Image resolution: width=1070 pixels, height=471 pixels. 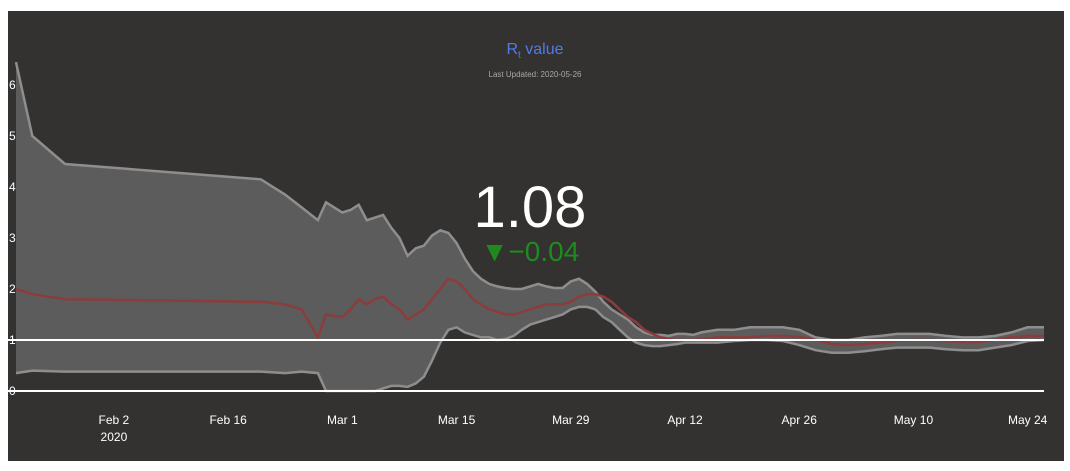 I want to click on x-tick-label: Mar 15, so click(x=457, y=420).